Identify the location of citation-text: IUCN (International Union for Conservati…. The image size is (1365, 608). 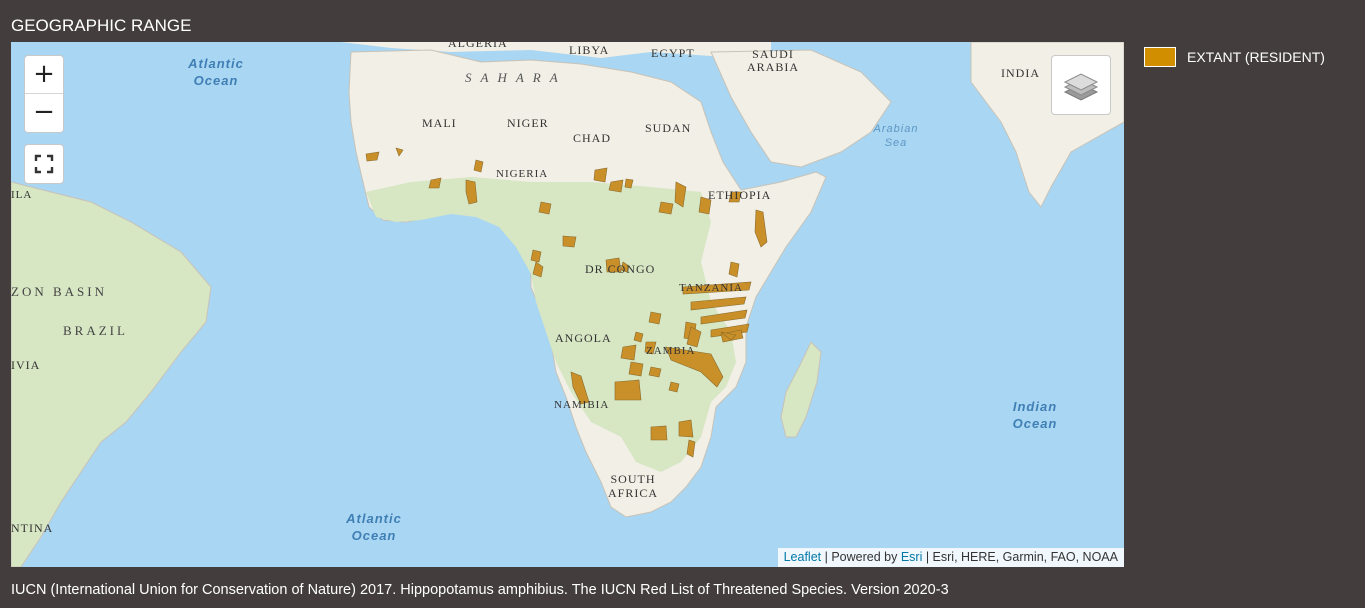
(480, 590).